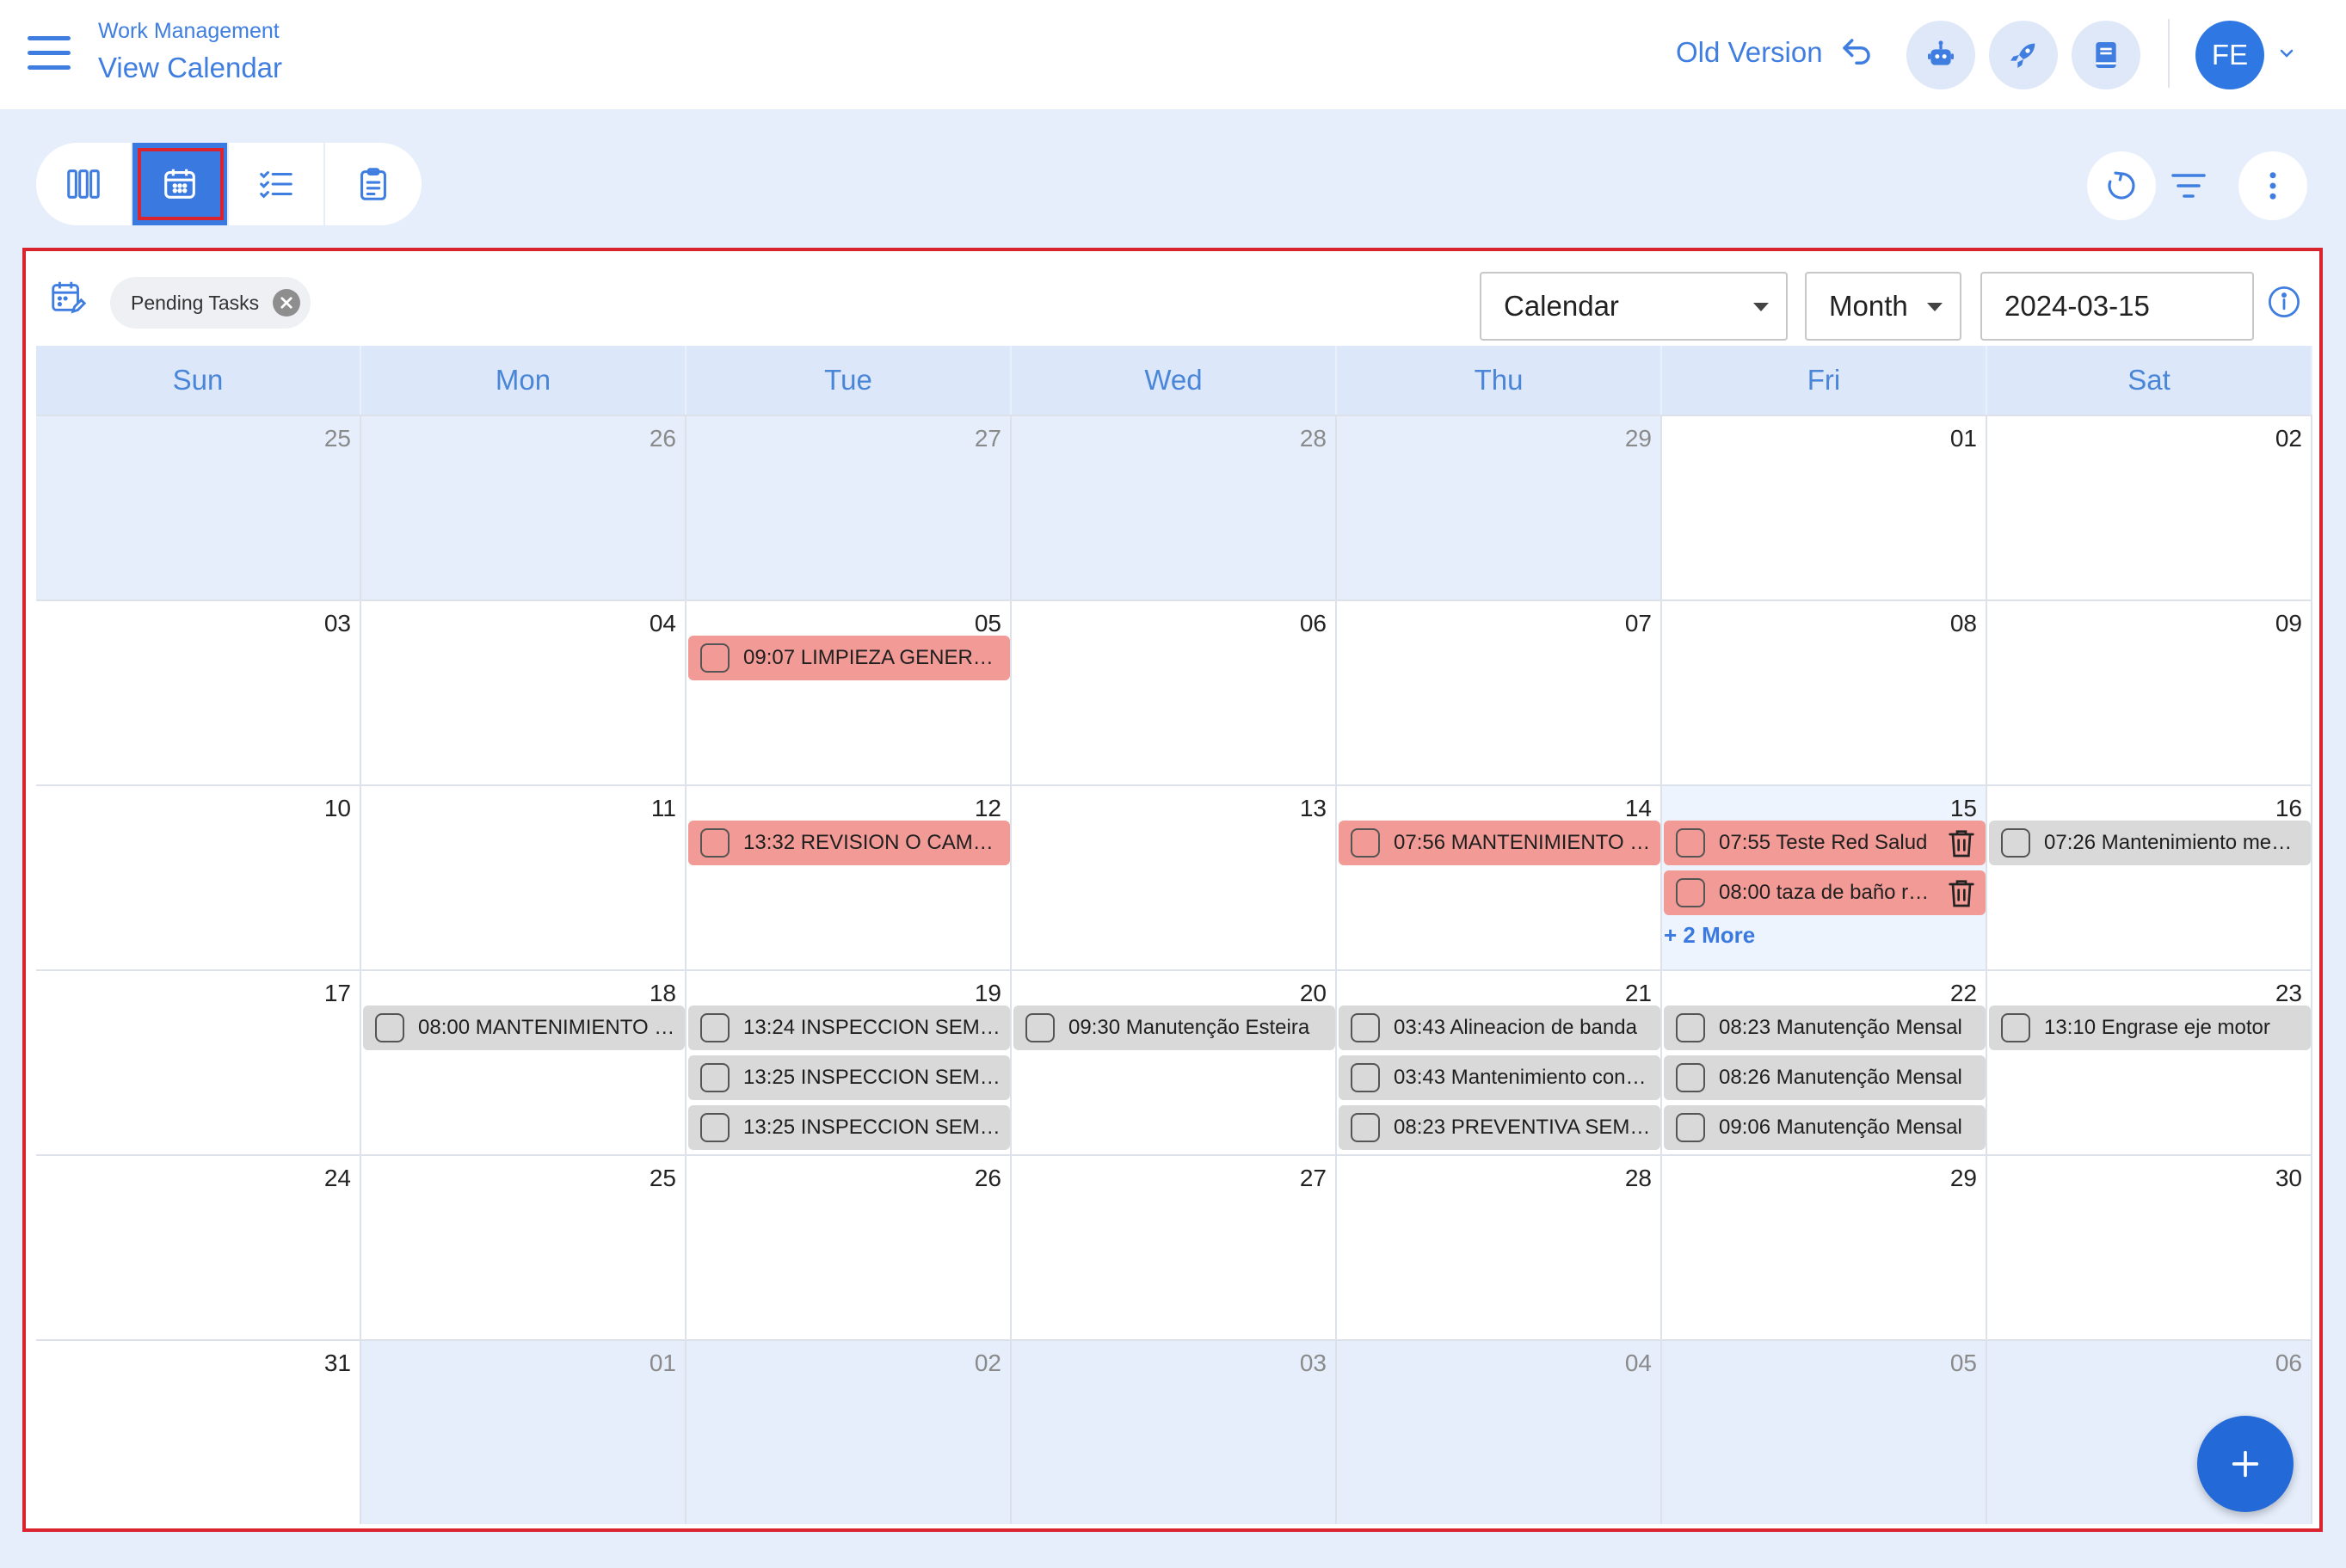 This screenshot has height=1568, width=2346. What do you see at coordinates (1824, 1433) in the screenshot?
I see `day-cell: 05` at bounding box center [1824, 1433].